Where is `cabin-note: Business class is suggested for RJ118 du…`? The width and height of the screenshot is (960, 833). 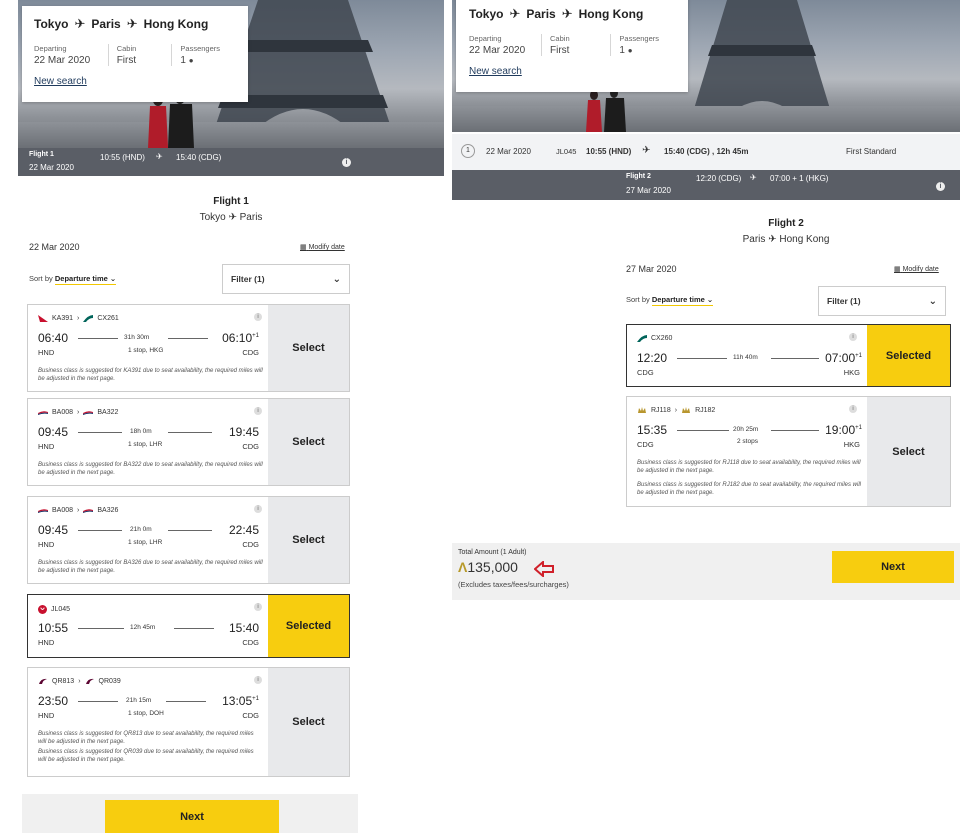 cabin-note: Business class is suggested for RJ118 du… is located at coordinates (749, 467).